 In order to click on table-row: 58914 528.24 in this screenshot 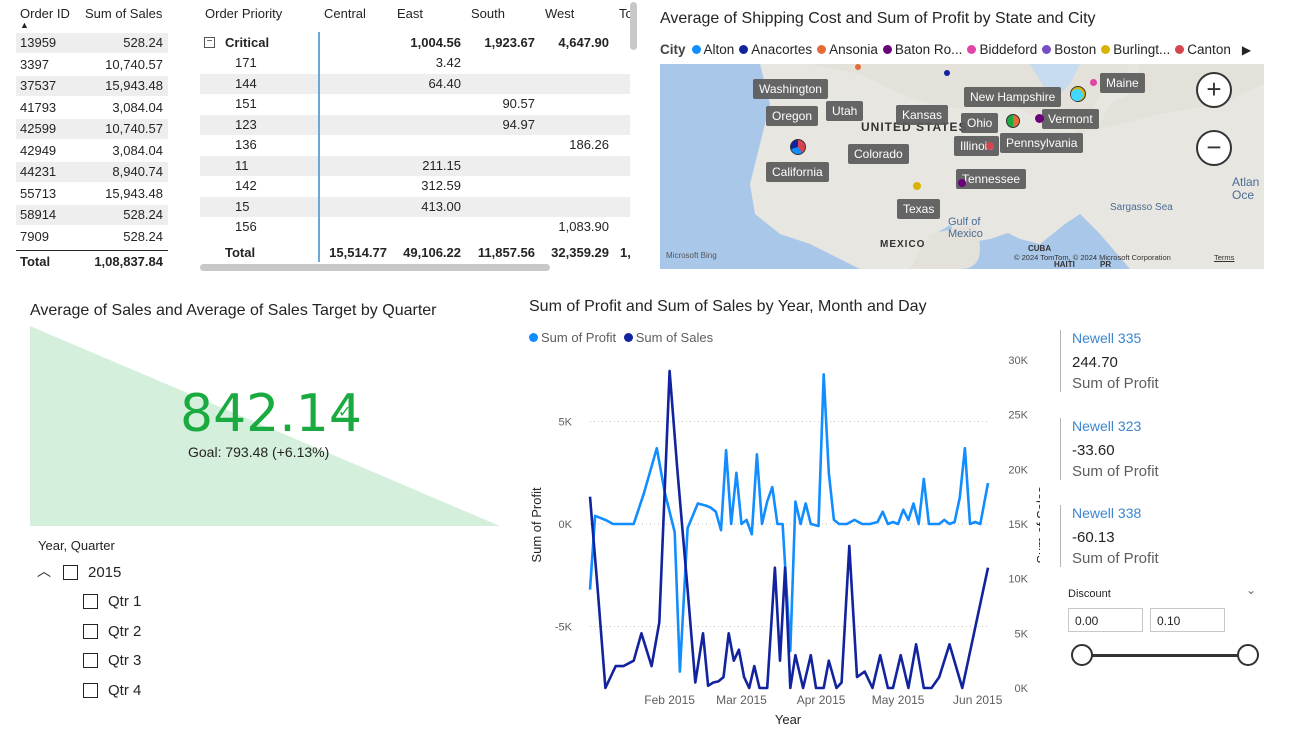, I will do `click(92, 215)`.